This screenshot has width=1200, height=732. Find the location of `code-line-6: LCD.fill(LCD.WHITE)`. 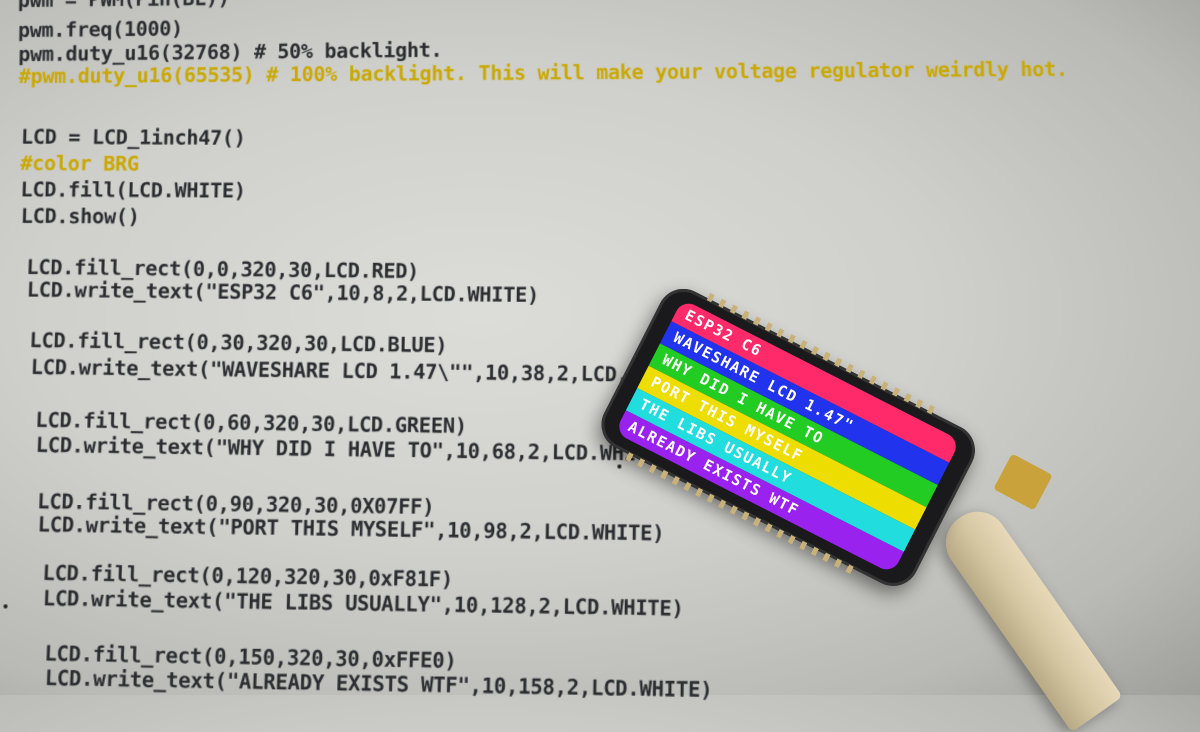

code-line-6: LCD.fill(LCD.WHITE) is located at coordinates (133, 190).